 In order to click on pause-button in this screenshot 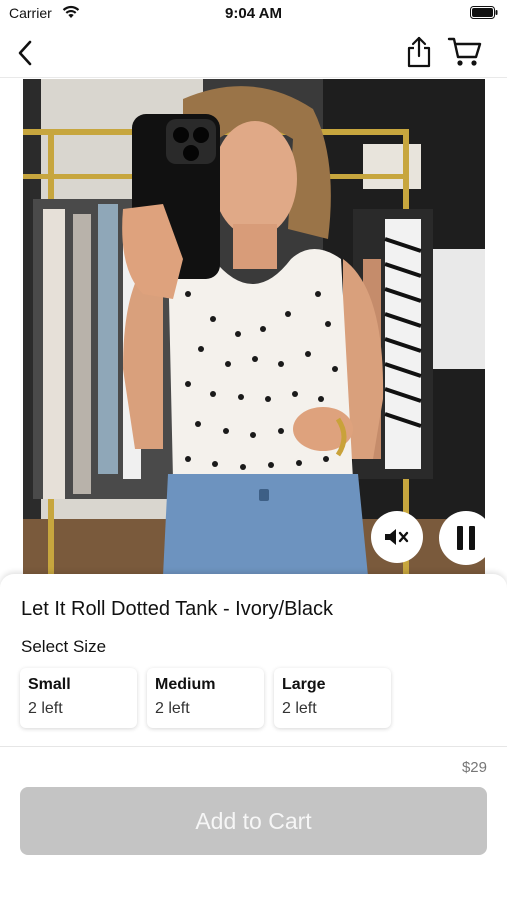, I will do `click(462, 538)`.